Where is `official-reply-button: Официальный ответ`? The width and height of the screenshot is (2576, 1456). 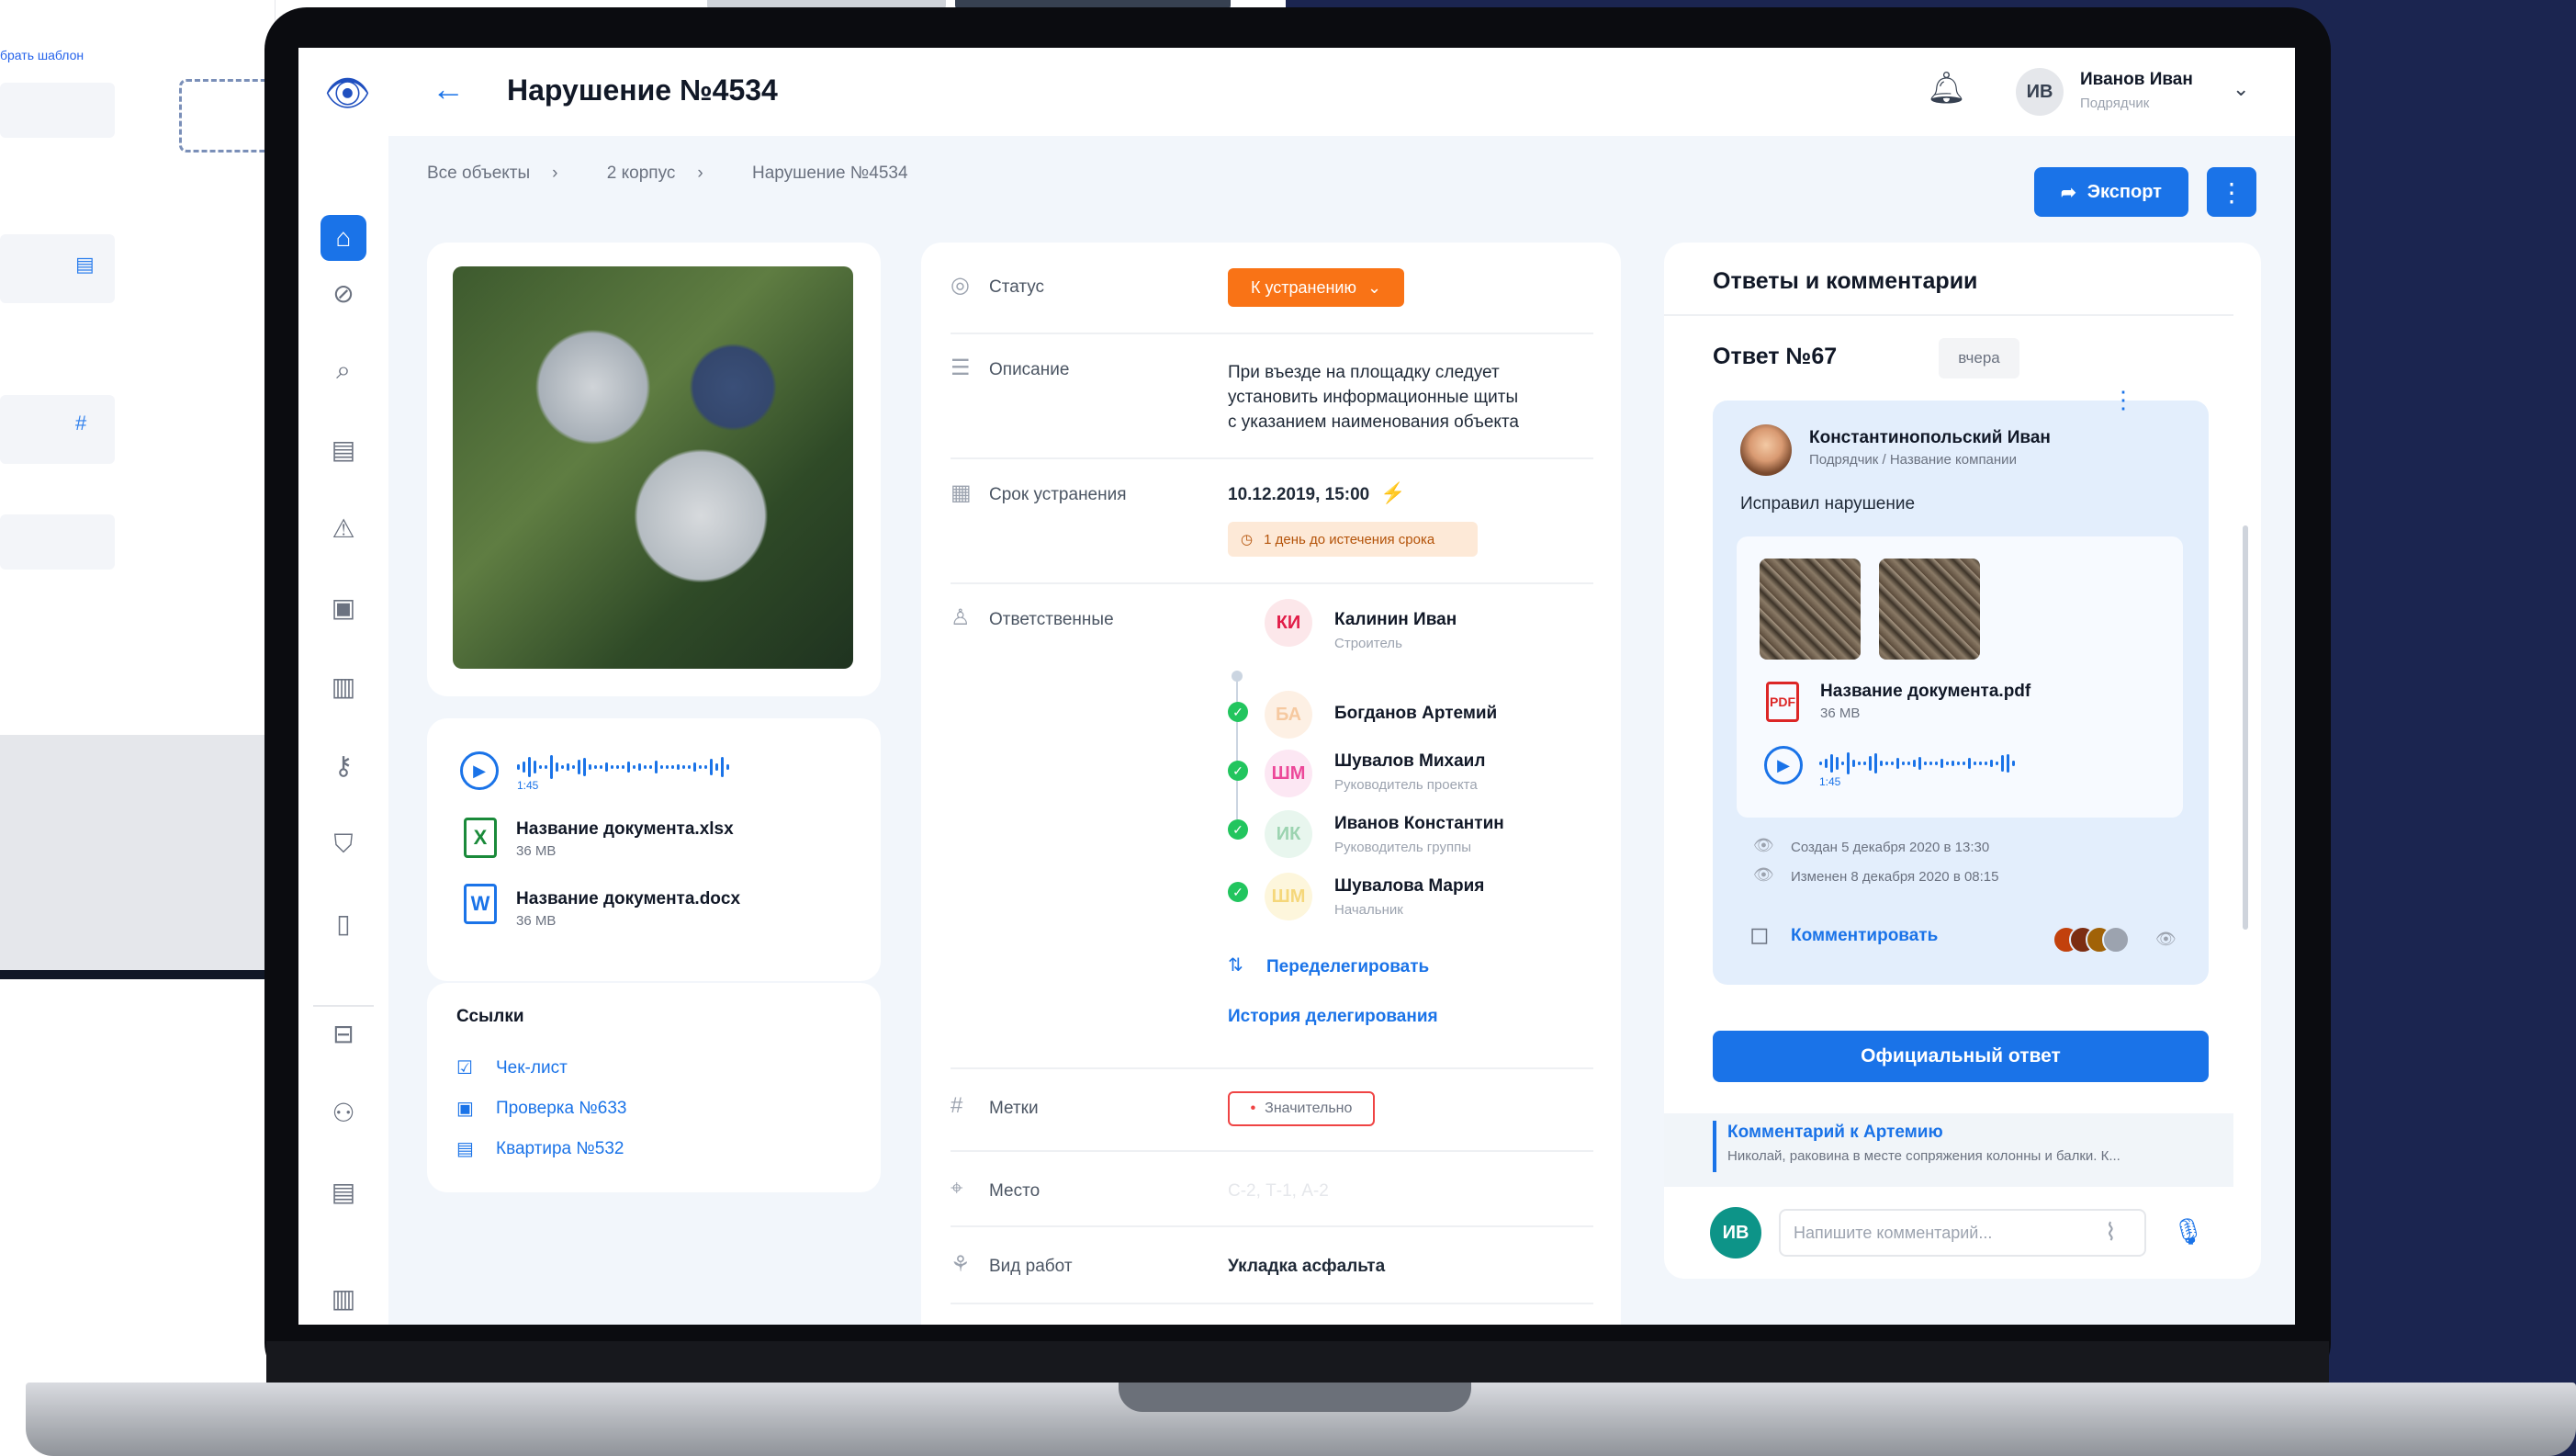
official-reply-button: Официальный ответ is located at coordinates (1961, 1056).